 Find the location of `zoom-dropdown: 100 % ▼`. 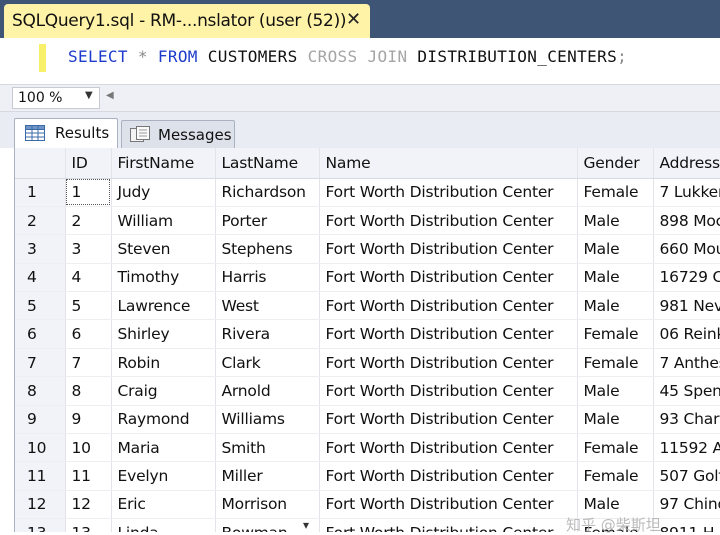

zoom-dropdown: 100 % ▼ is located at coordinates (56, 98).